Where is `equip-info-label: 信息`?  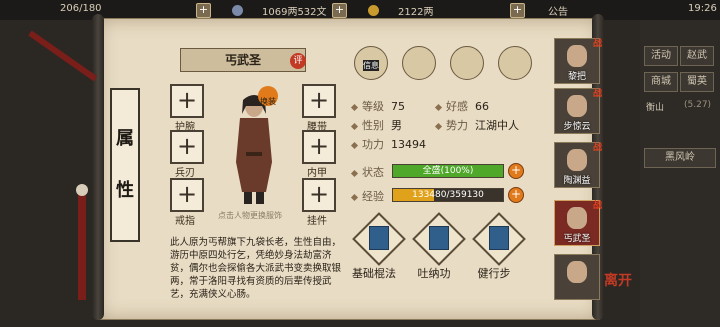
equip-info-label: 信息 is located at coordinates (371, 65).